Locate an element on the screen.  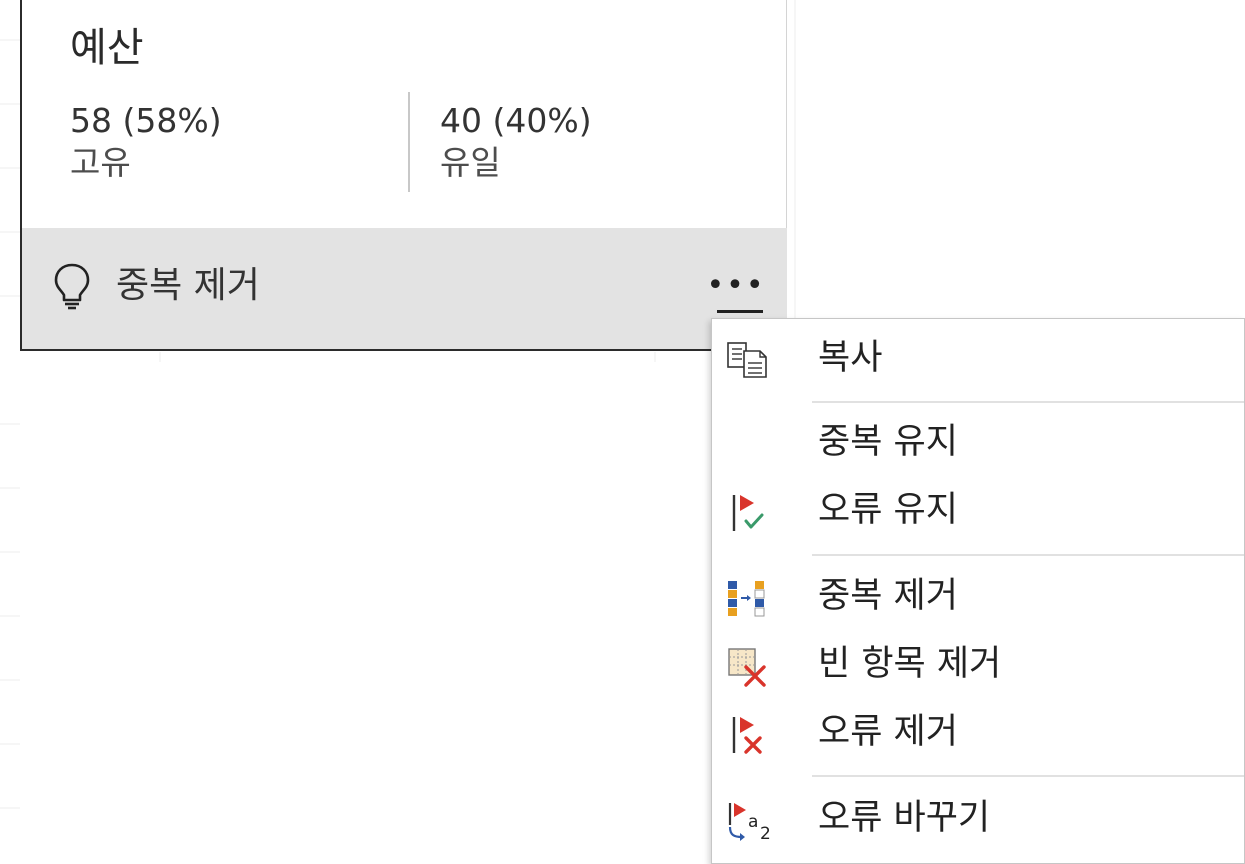
single-label: 유일 is located at coordinates (470, 162).